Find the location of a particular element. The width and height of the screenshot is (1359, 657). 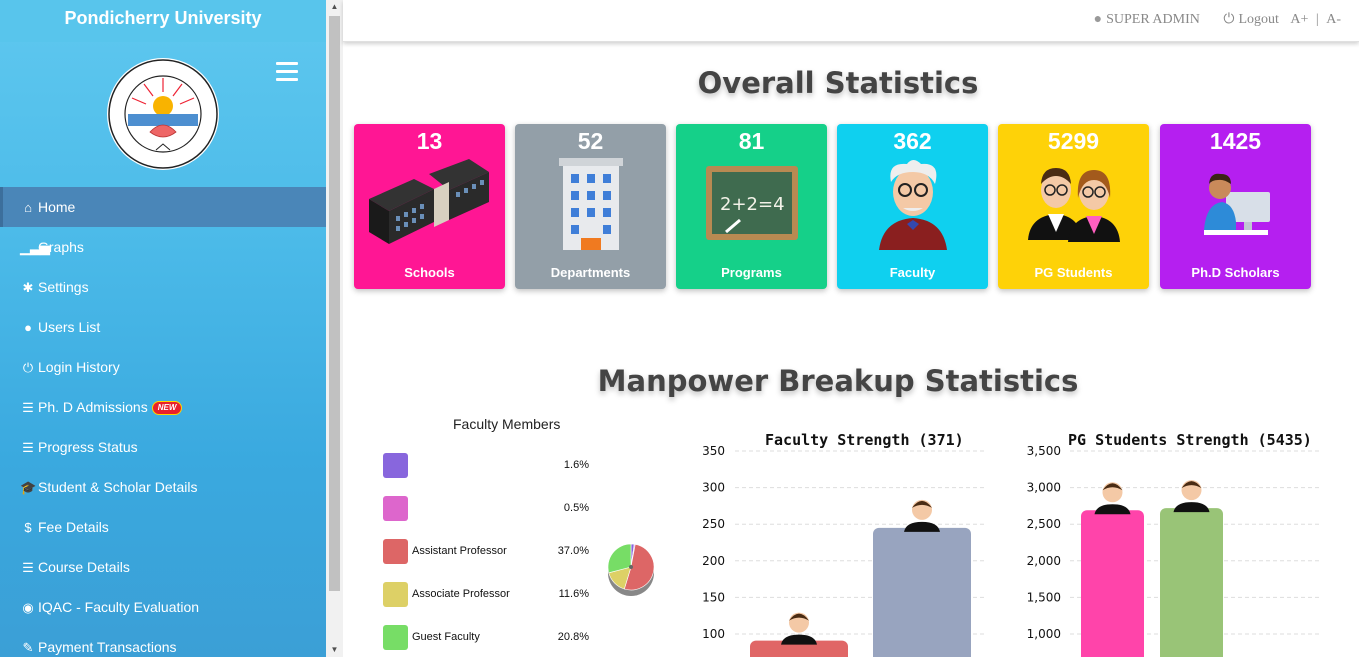

overall-statistics-heading: Overall Statistics is located at coordinates (838, 83).